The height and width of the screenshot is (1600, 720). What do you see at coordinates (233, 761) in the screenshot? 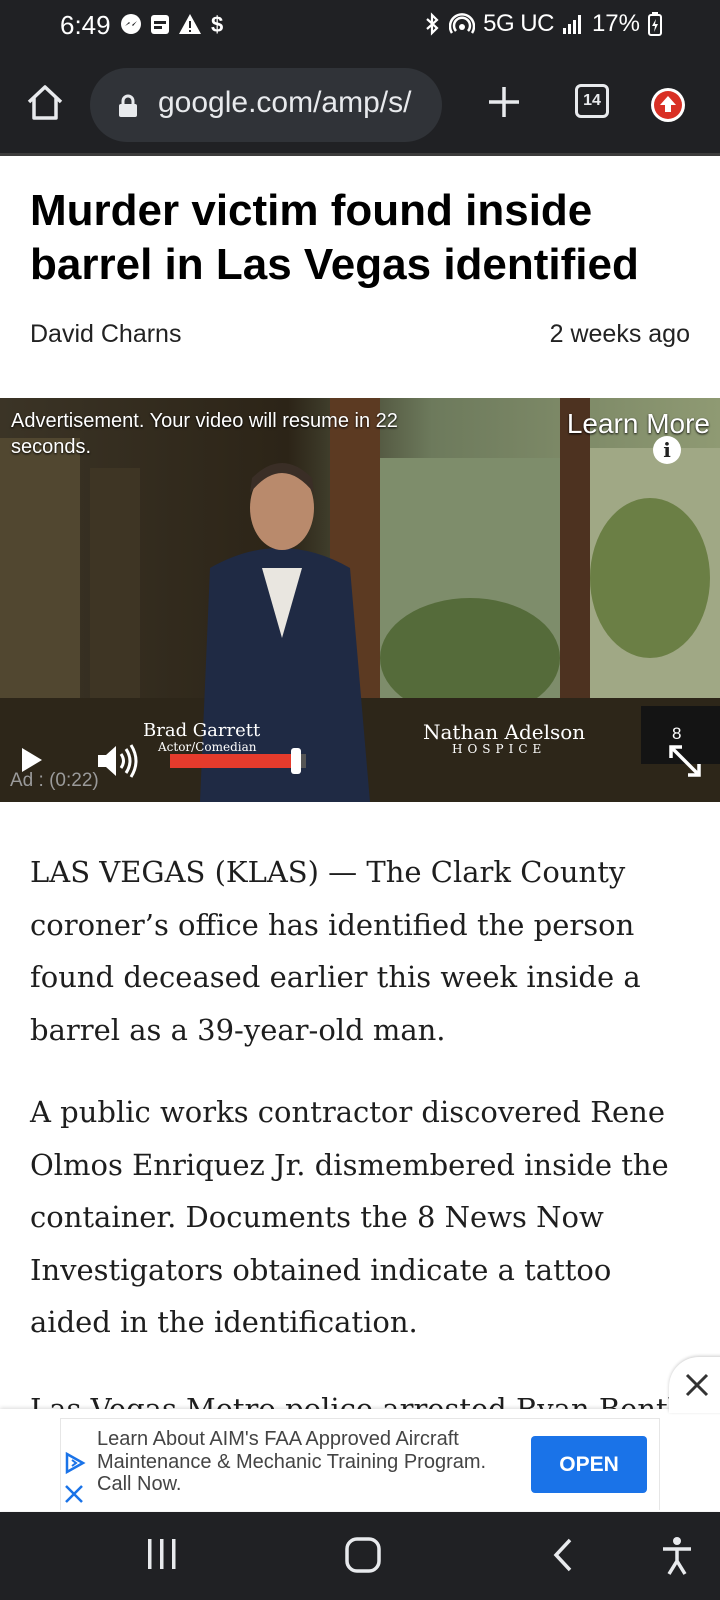
I see `ad-progress-fill` at bounding box center [233, 761].